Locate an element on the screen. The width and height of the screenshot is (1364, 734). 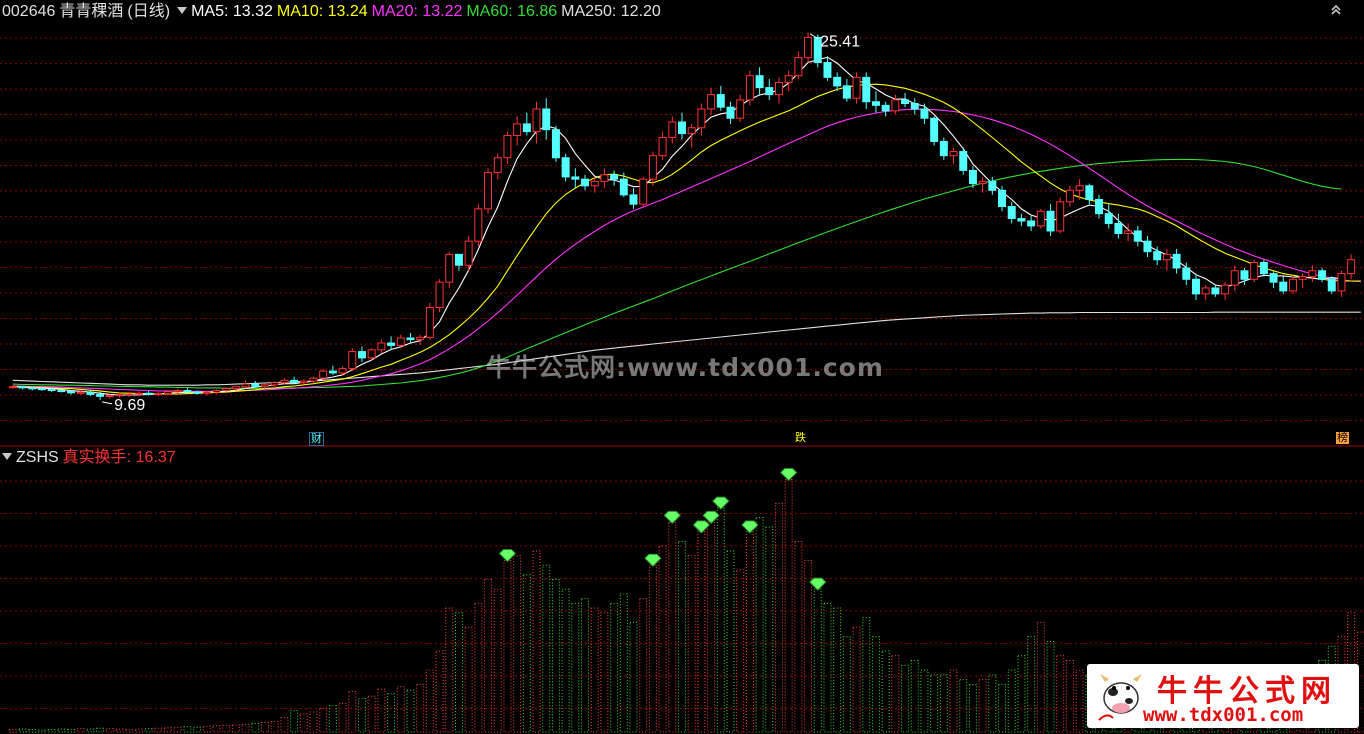
event-marker-finance: 财 is located at coordinates (316, 439).